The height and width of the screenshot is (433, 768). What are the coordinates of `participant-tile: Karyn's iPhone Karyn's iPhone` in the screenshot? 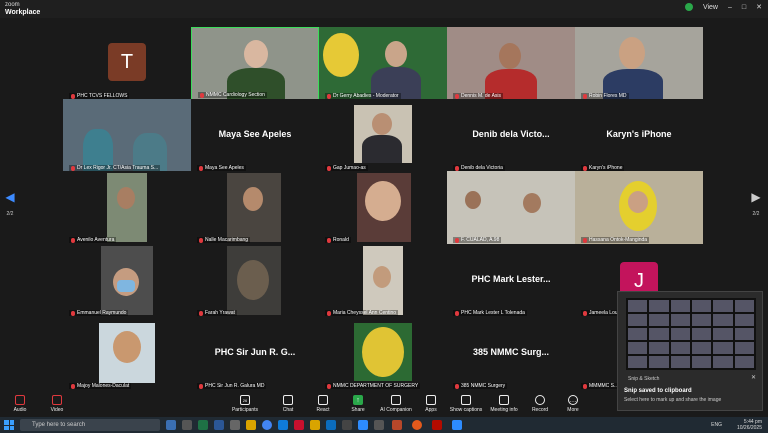 It's located at (639, 135).